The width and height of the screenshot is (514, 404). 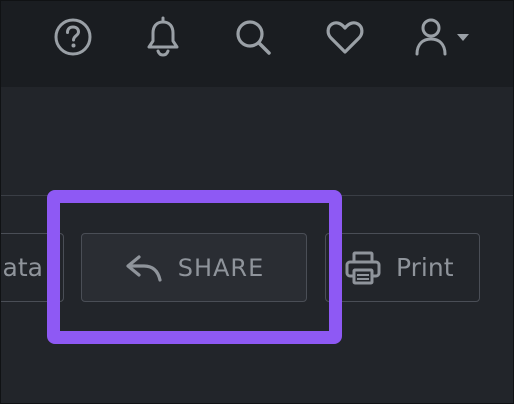 I want to click on user-icon, so click(x=442, y=37).